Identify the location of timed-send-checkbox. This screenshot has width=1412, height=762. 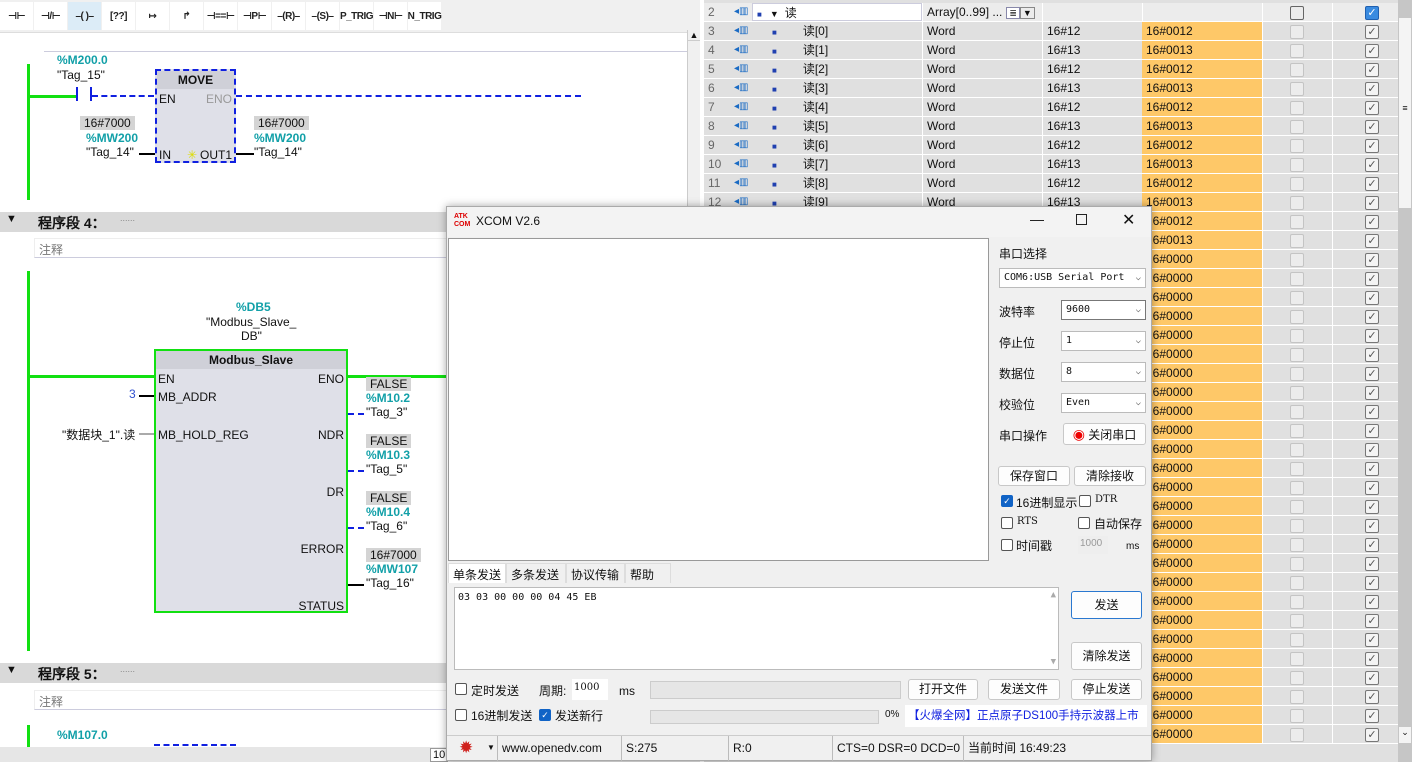
(461, 689).